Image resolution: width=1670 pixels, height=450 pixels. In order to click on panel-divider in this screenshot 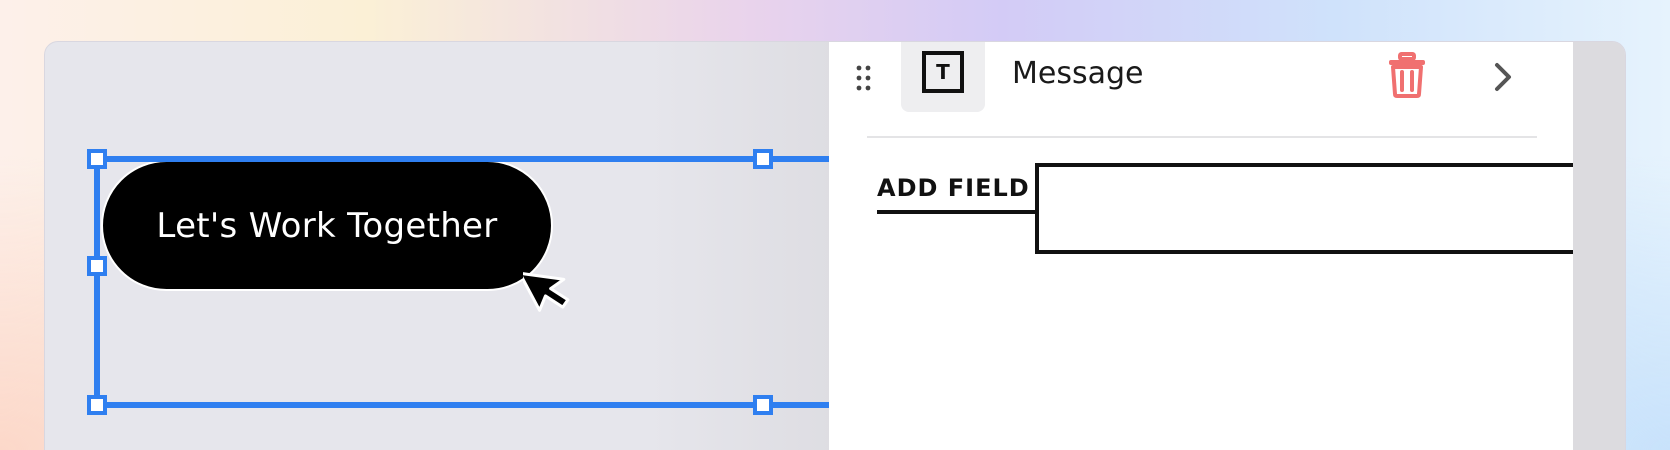, I will do `click(1202, 137)`.